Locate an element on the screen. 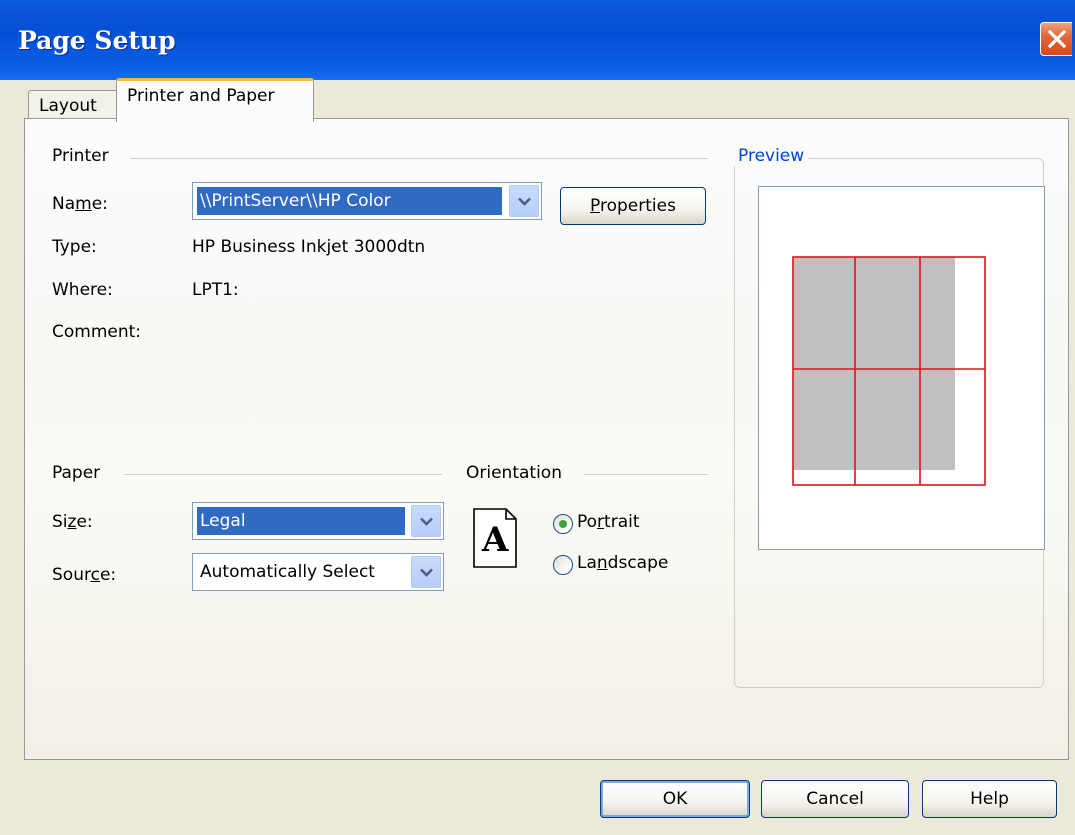  print-preview-grid is located at coordinates (889, 371).